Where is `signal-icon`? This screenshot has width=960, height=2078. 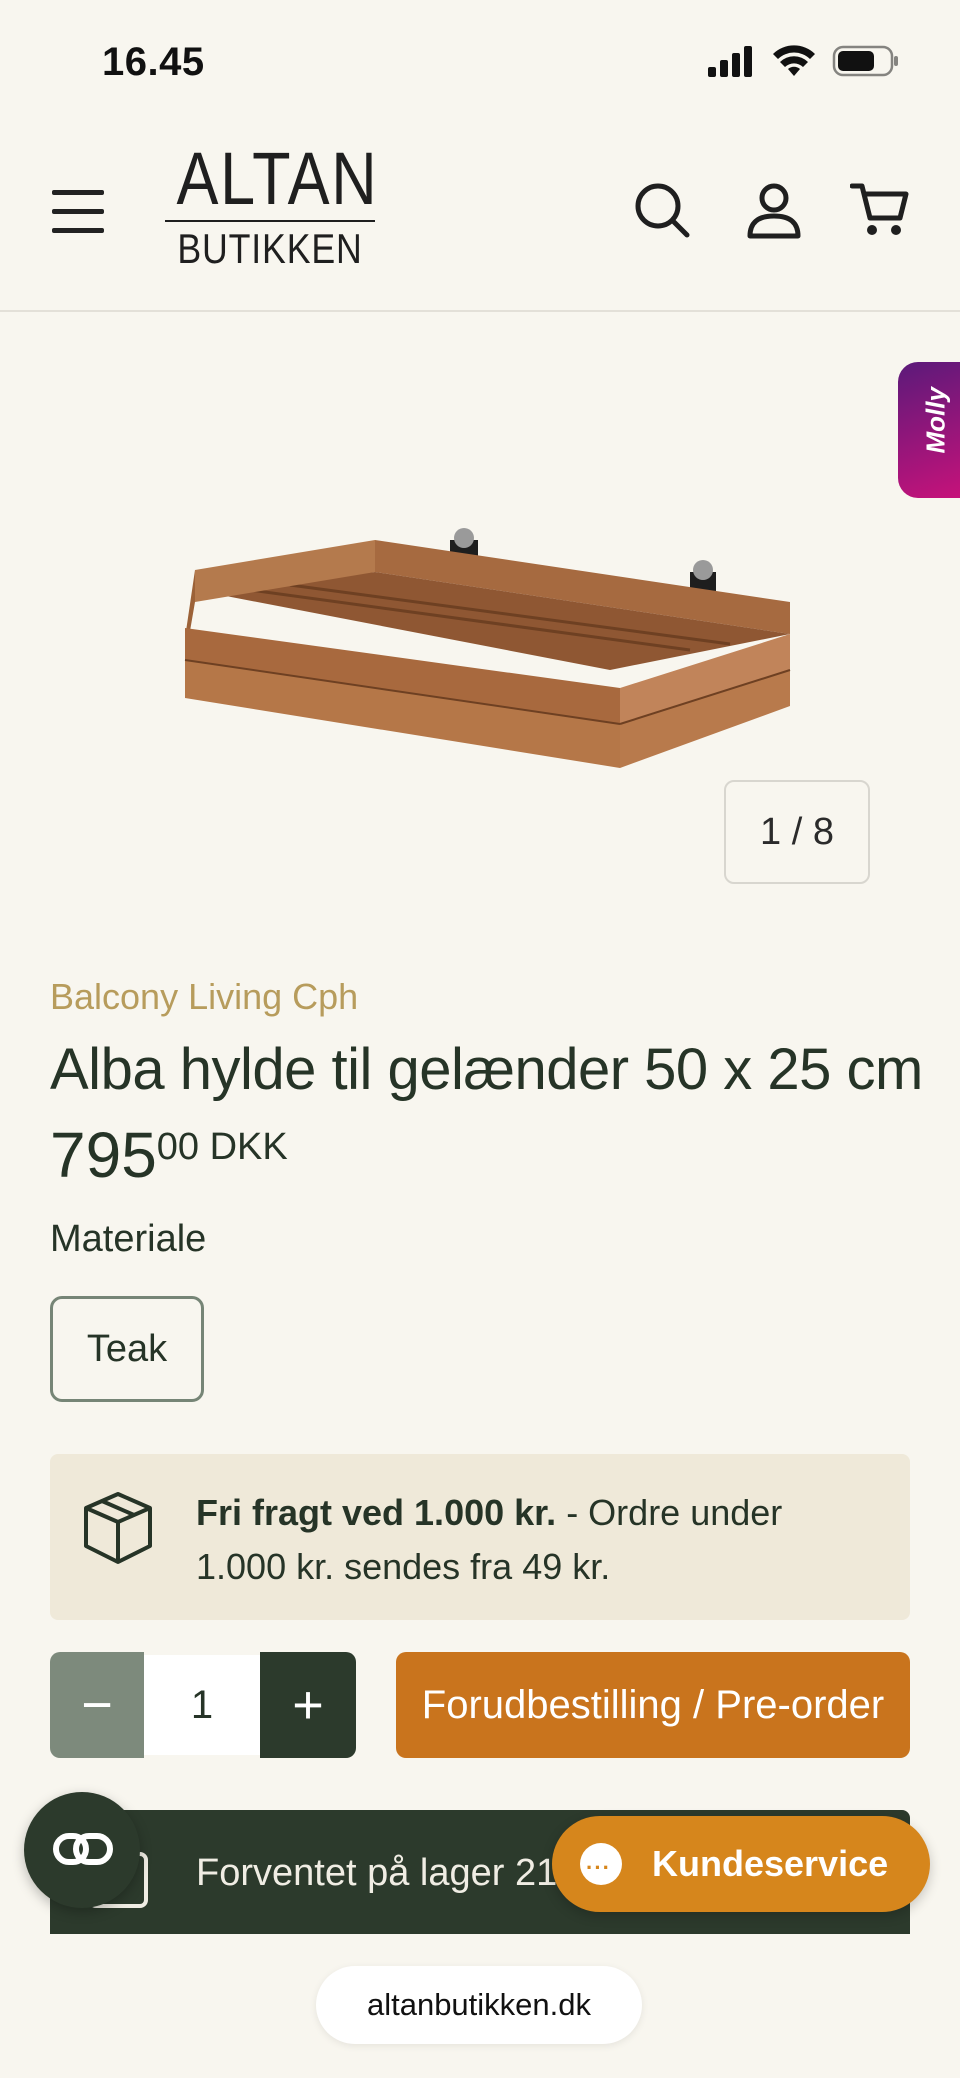 signal-icon is located at coordinates (730, 61).